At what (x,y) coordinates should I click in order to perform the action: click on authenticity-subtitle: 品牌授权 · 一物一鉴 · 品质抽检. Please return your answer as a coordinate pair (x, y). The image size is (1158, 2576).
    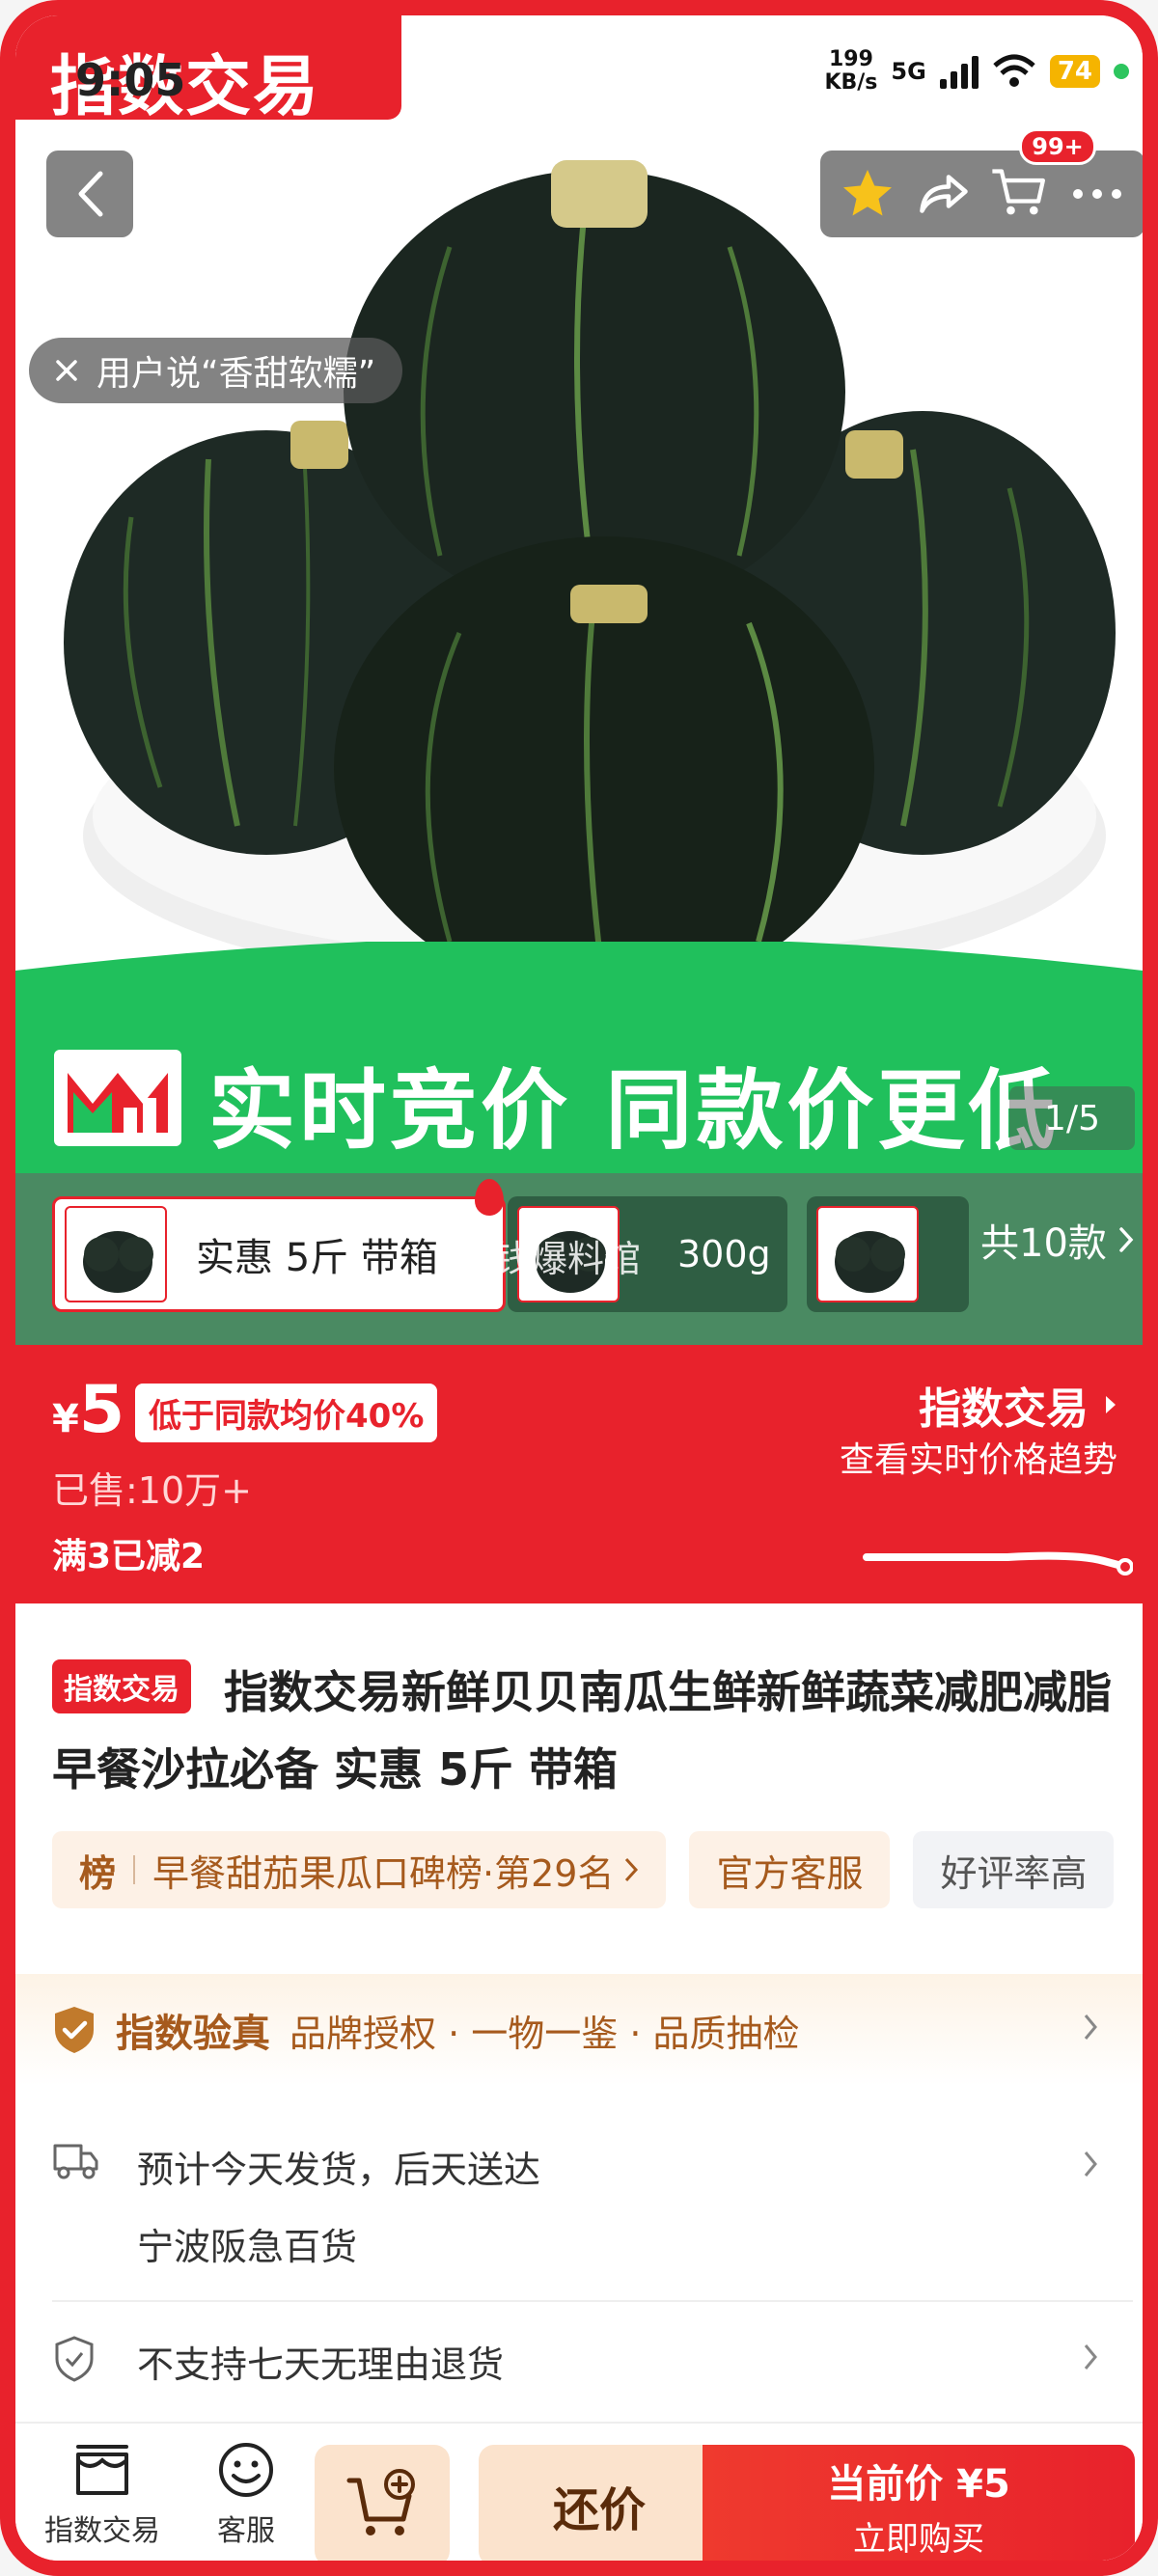
    Looking at the image, I should click on (545, 2034).